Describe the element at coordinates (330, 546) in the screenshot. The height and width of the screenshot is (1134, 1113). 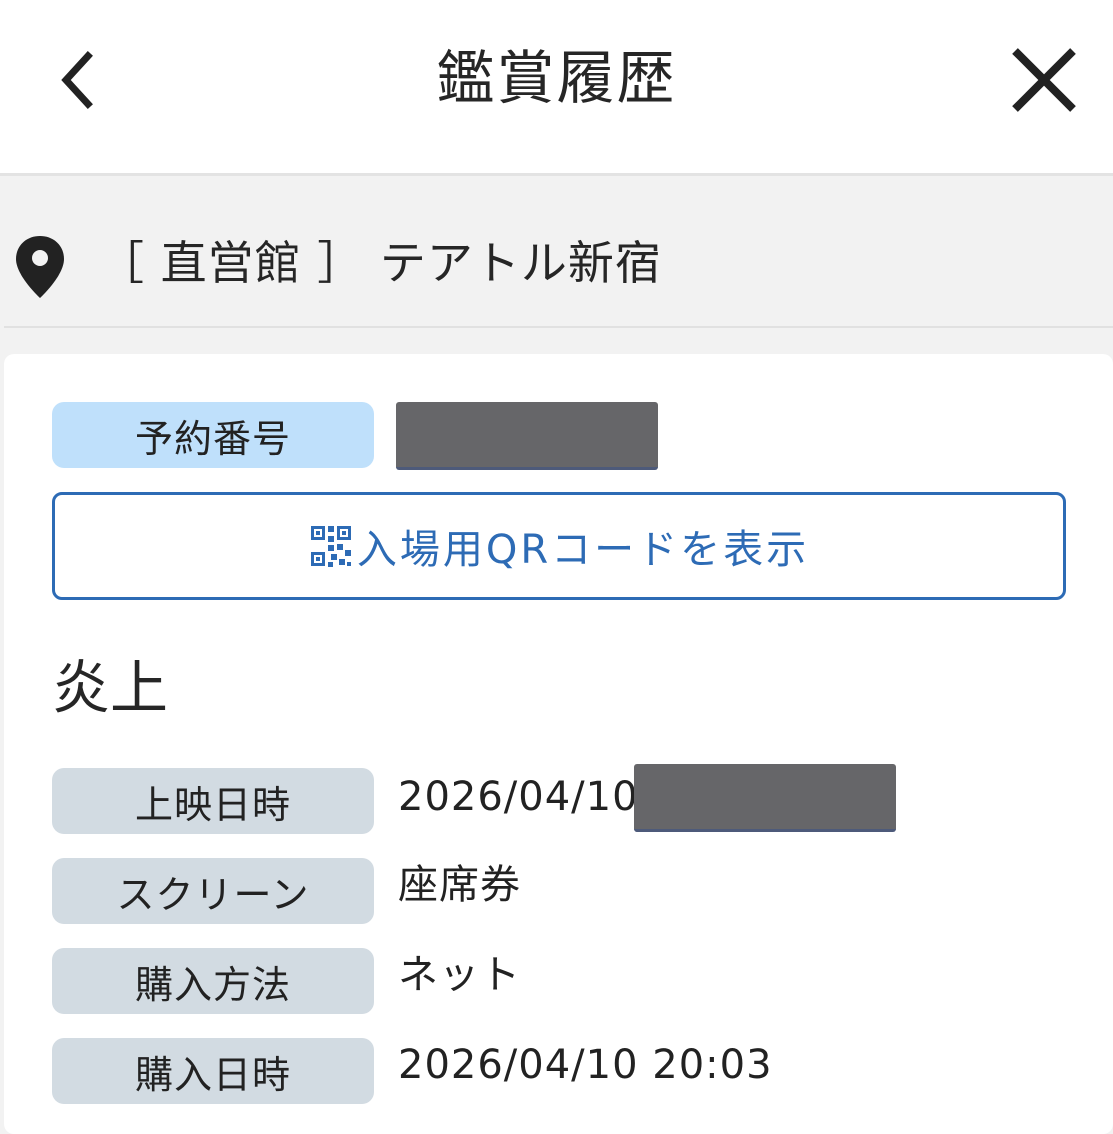
I see `qr-code-icon` at that location.